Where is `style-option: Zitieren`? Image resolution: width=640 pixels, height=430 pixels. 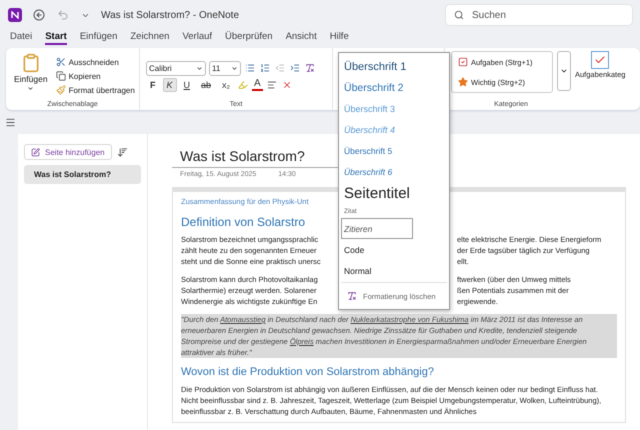 style-option: Zitieren is located at coordinates (377, 228).